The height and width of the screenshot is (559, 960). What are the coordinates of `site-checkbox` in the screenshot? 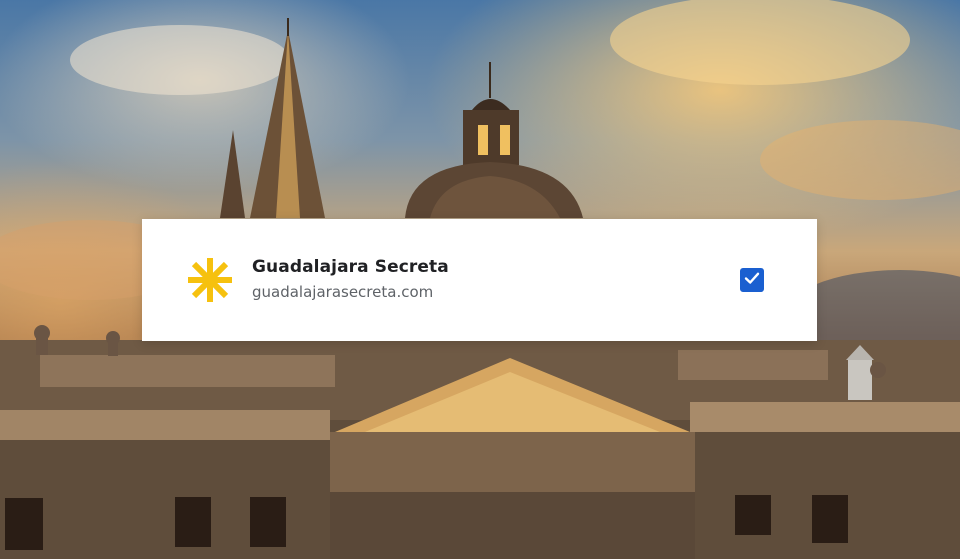 It's located at (752, 280).